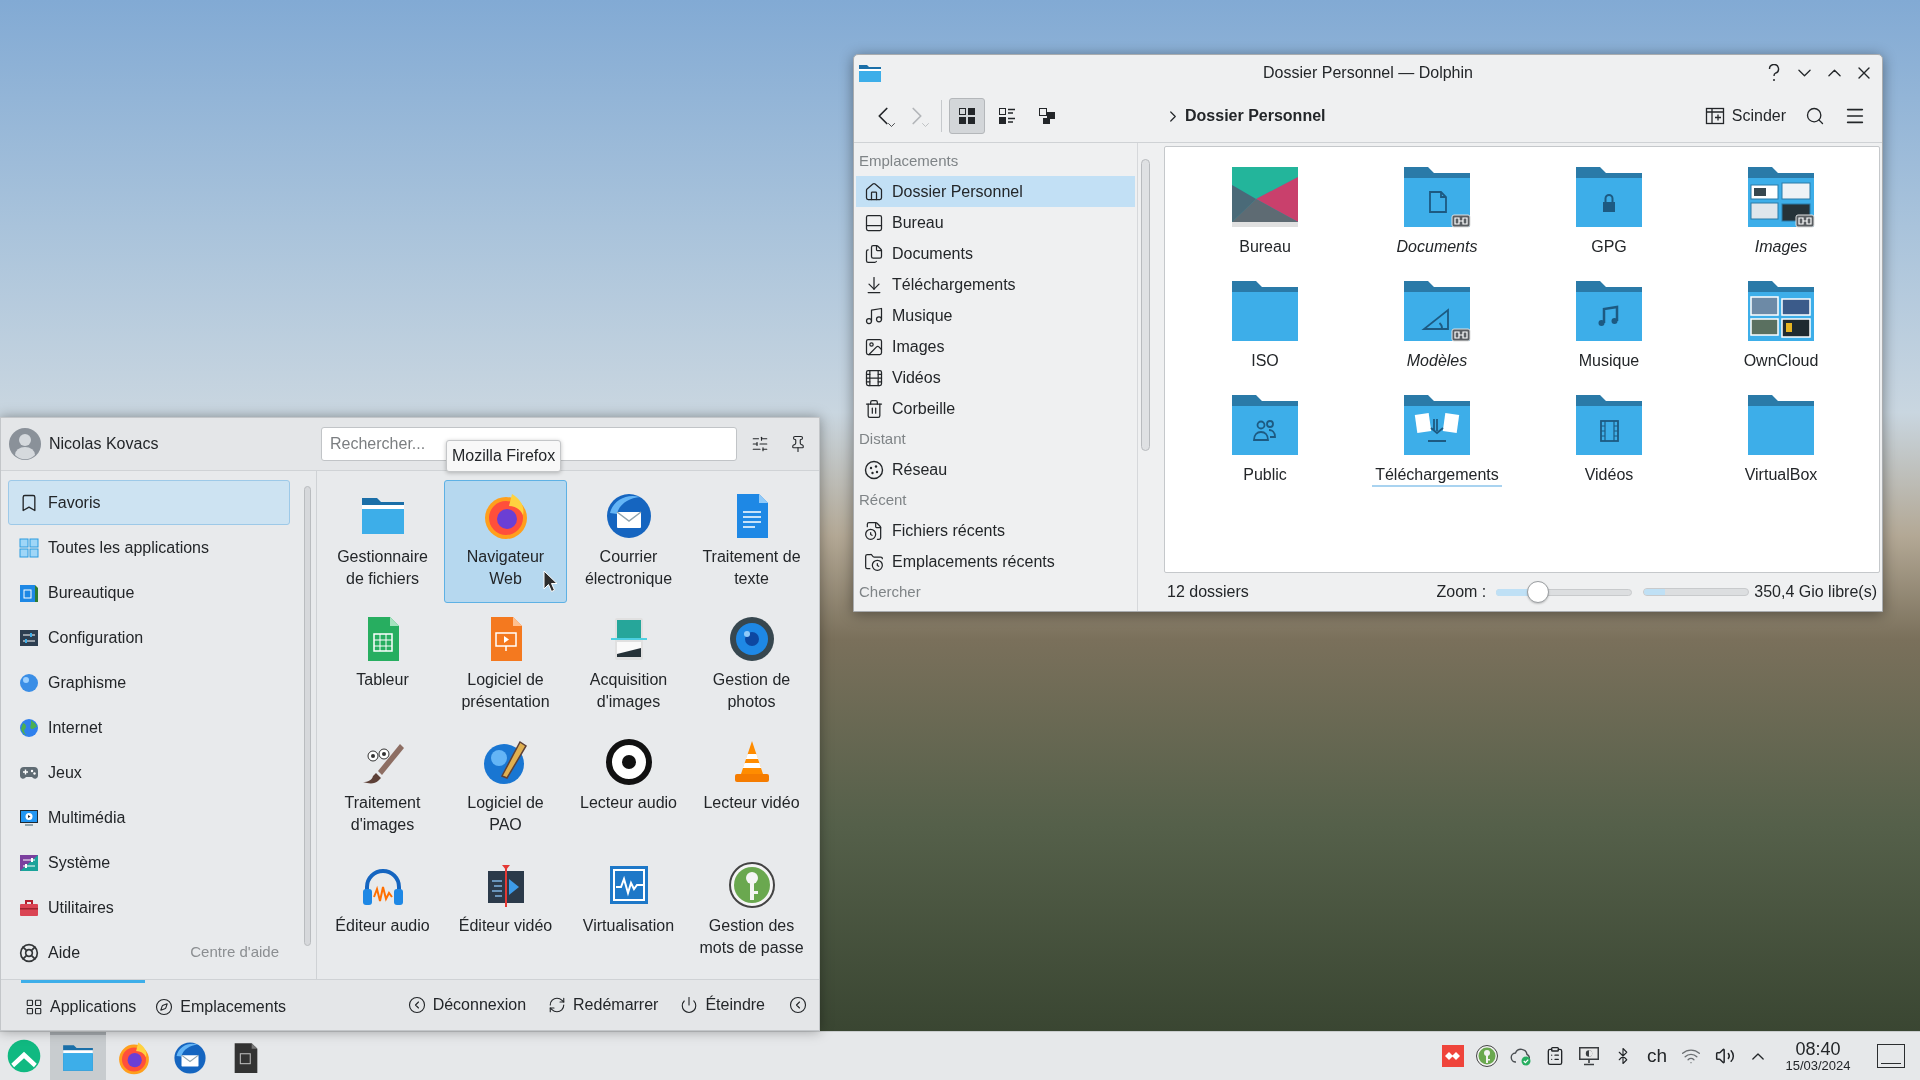 Image resolution: width=1920 pixels, height=1080 pixels. I want to click on app-tile: Gestion des mots de passe, so click(751, 910).